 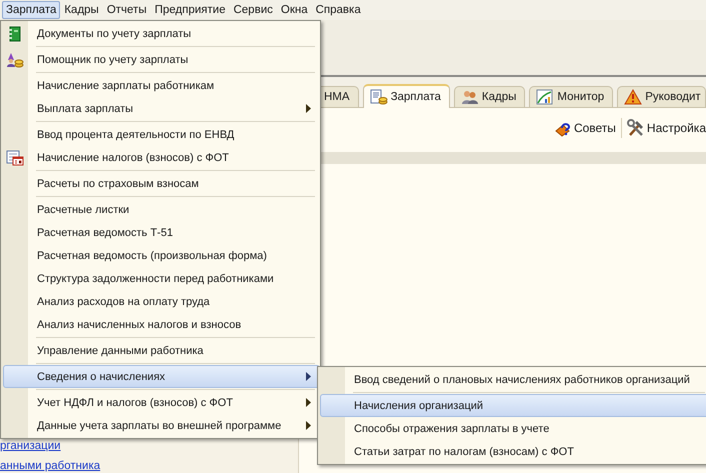 I want to click on tools-icon, so click(x=635, y=128).